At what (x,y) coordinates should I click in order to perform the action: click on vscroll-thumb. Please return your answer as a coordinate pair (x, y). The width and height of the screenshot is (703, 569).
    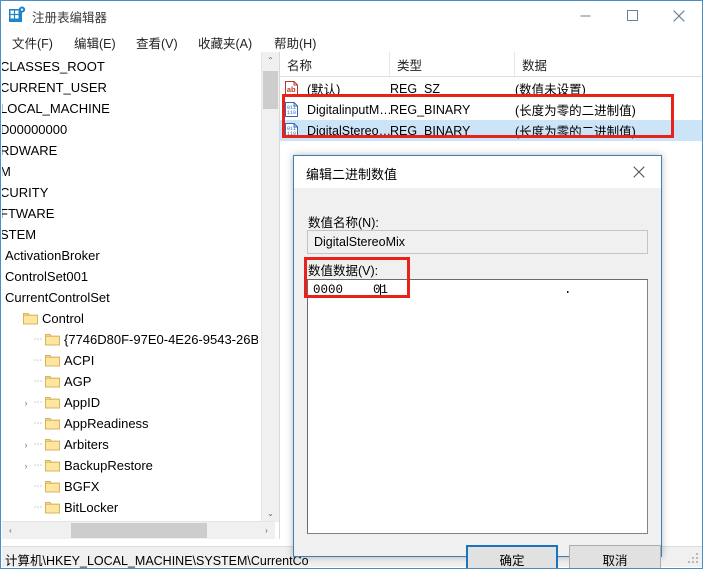
    Looking at the image, I should click on (270, 90).